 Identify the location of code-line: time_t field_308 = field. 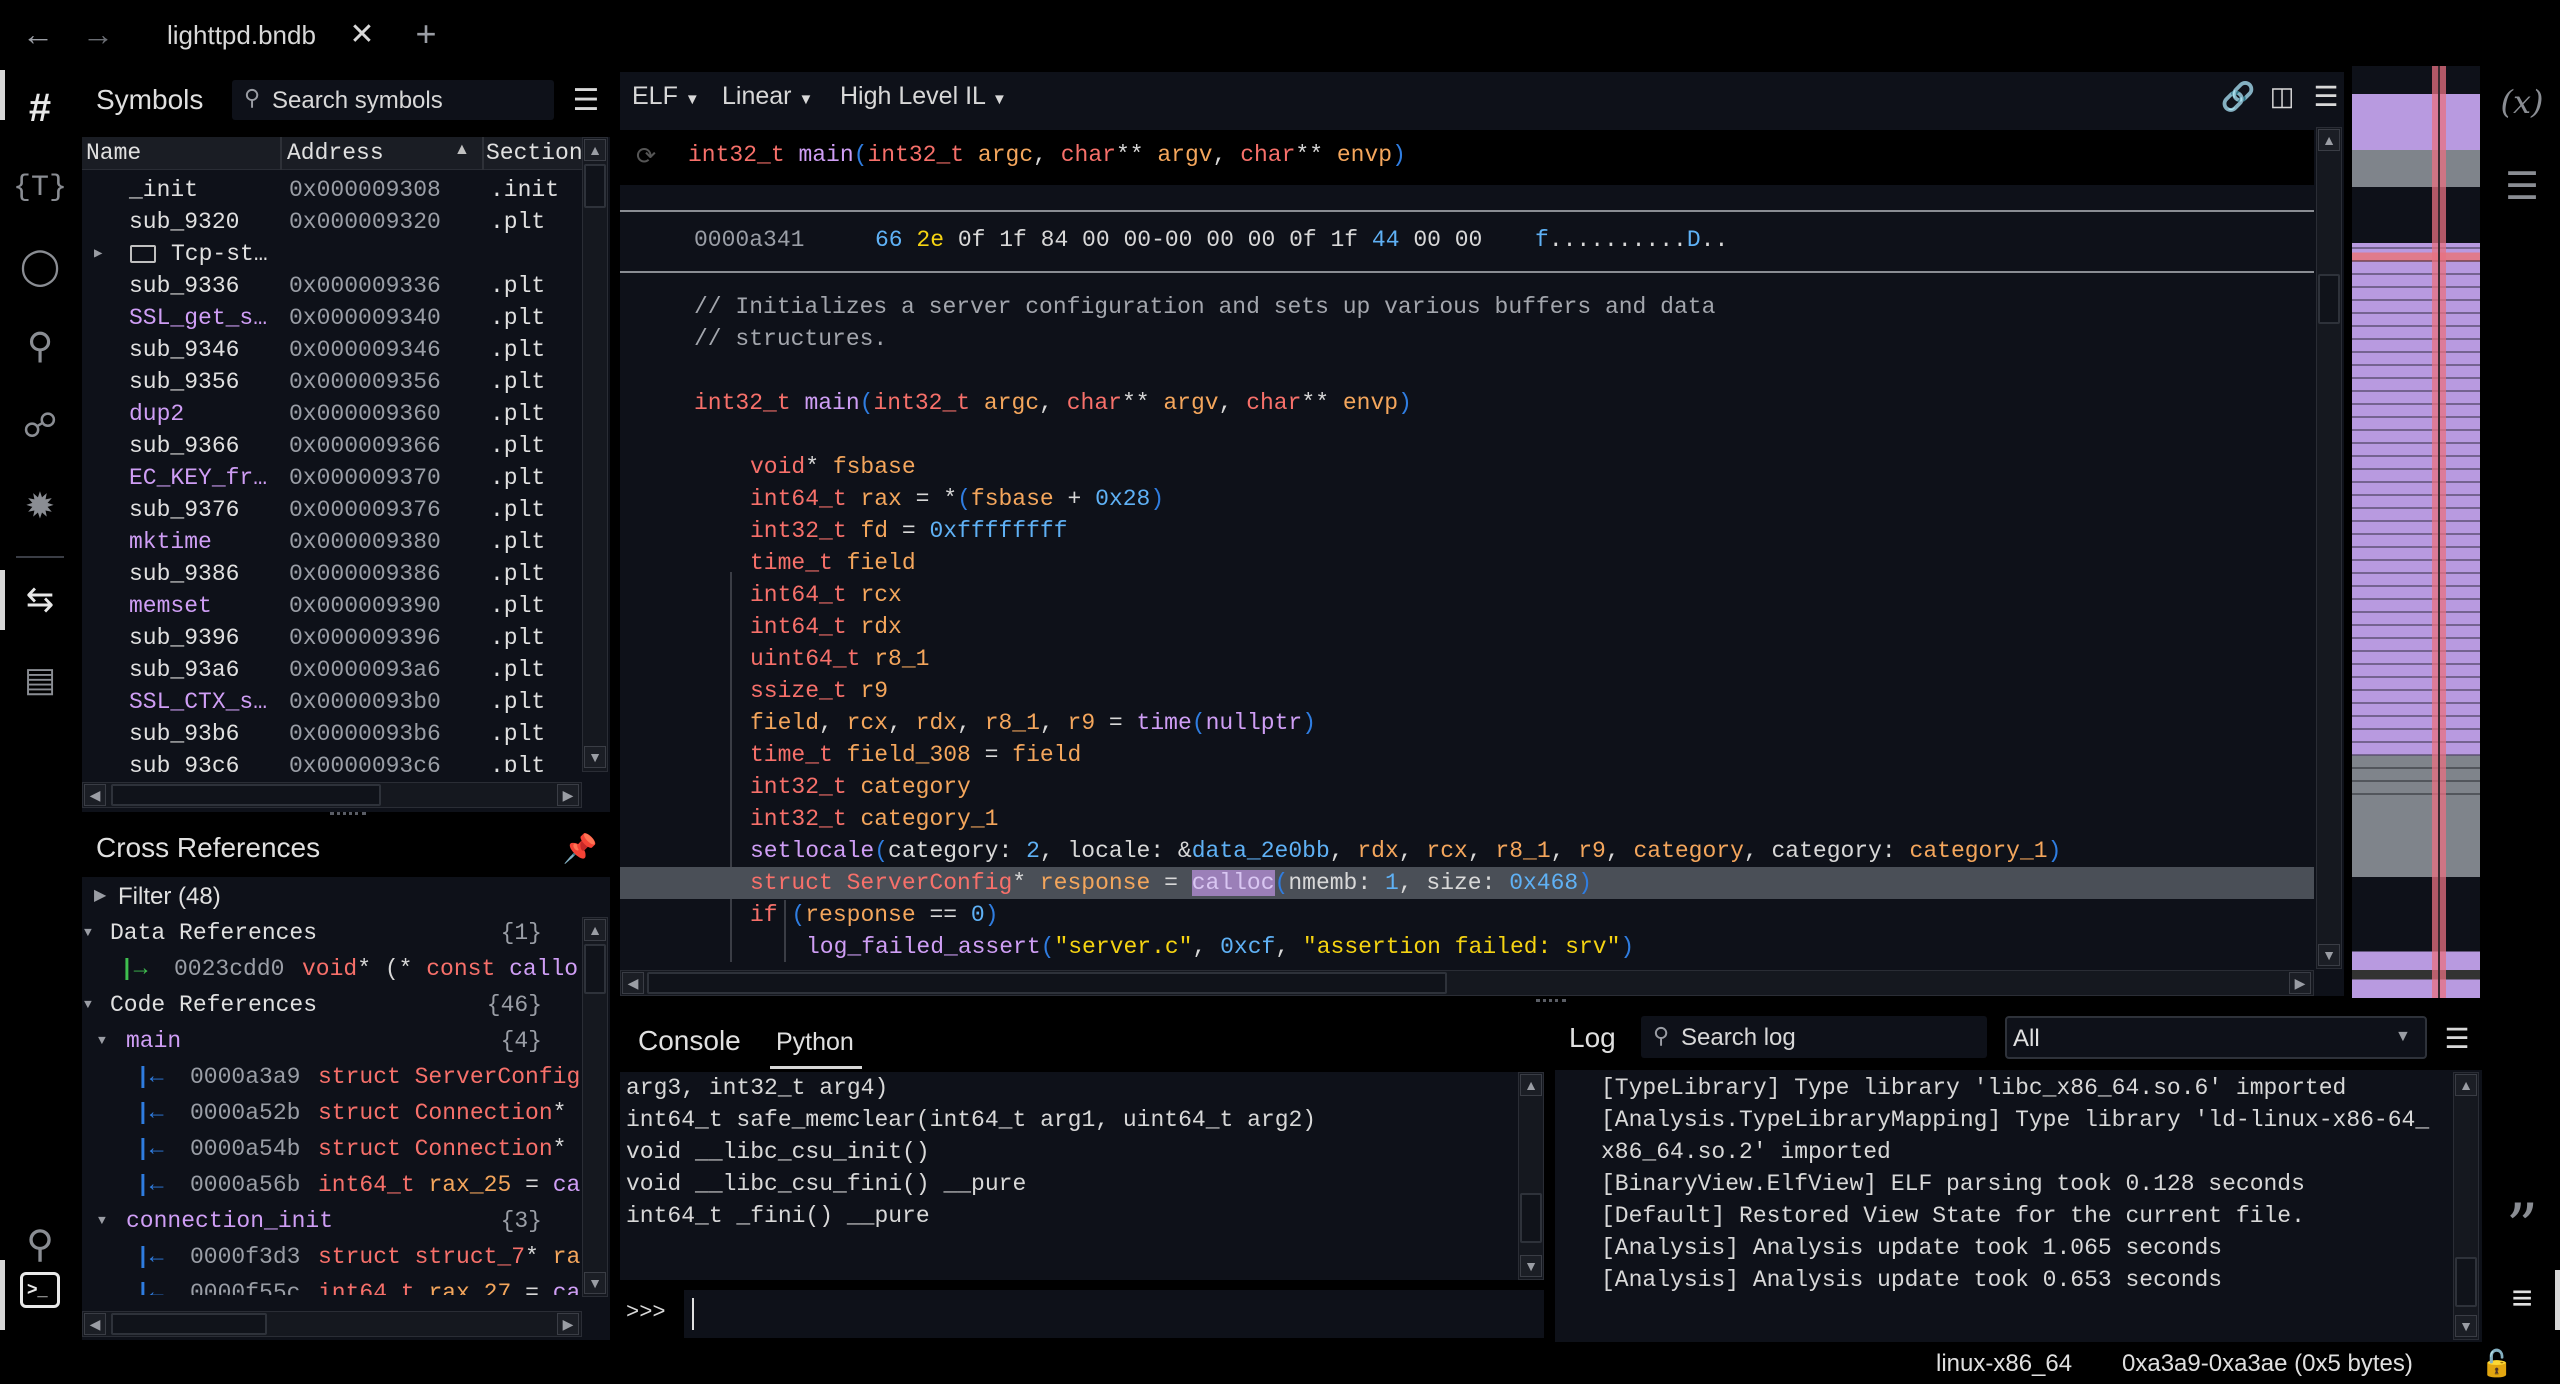
(1467, 755).